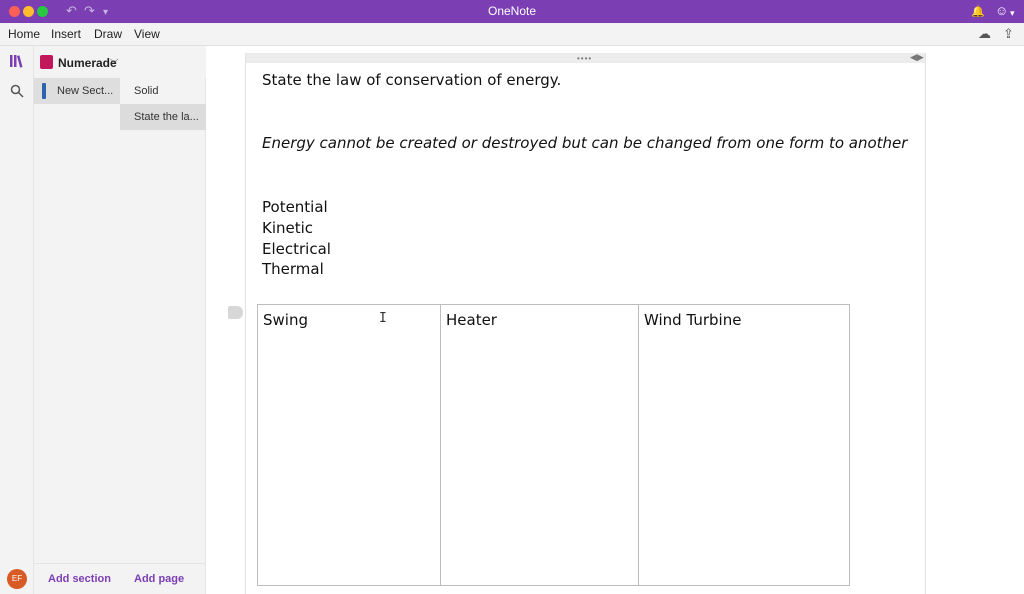 The image size is (1024, 594). Describe the element at coordinates (108, 34) in the screenshot. I see `menu-draw: Draw` at that location.